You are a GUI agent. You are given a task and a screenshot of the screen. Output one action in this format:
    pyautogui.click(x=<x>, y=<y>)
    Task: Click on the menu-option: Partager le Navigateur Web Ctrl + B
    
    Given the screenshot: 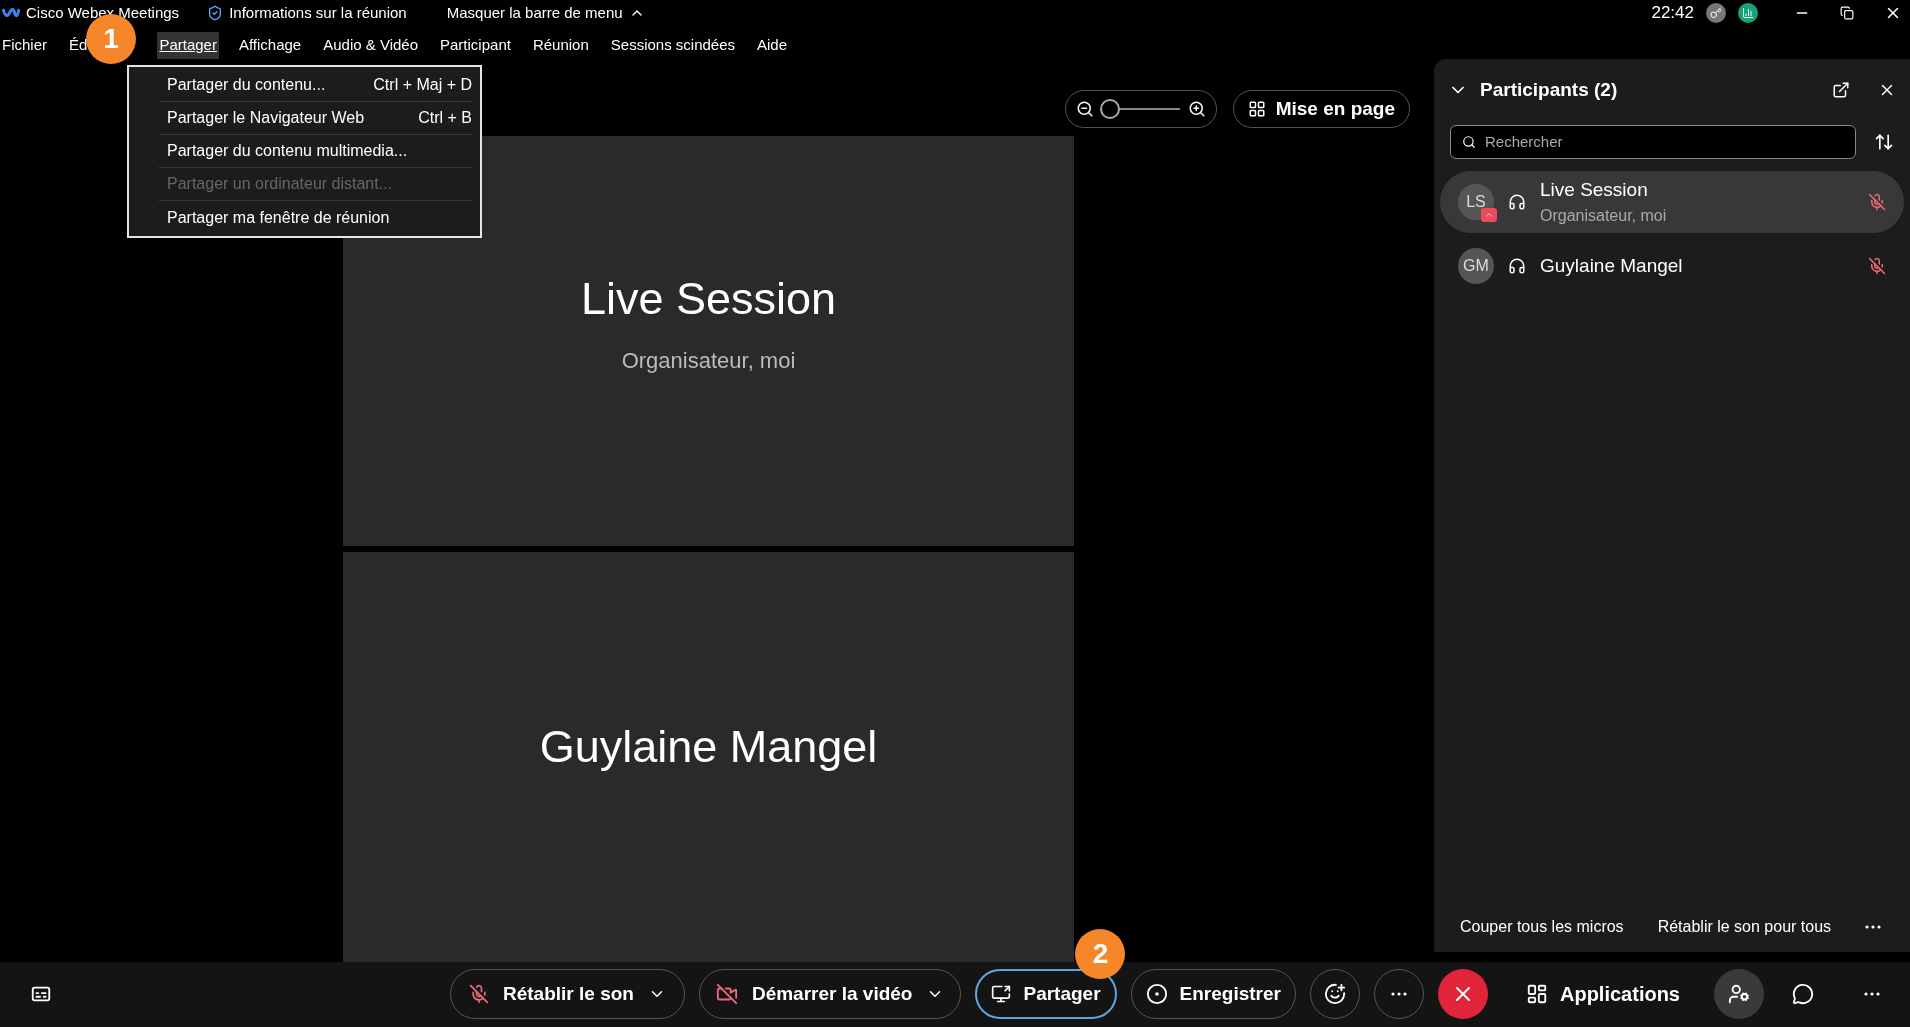 What is the action you would take?
    pyautogui.click(x=315, y=118)
    